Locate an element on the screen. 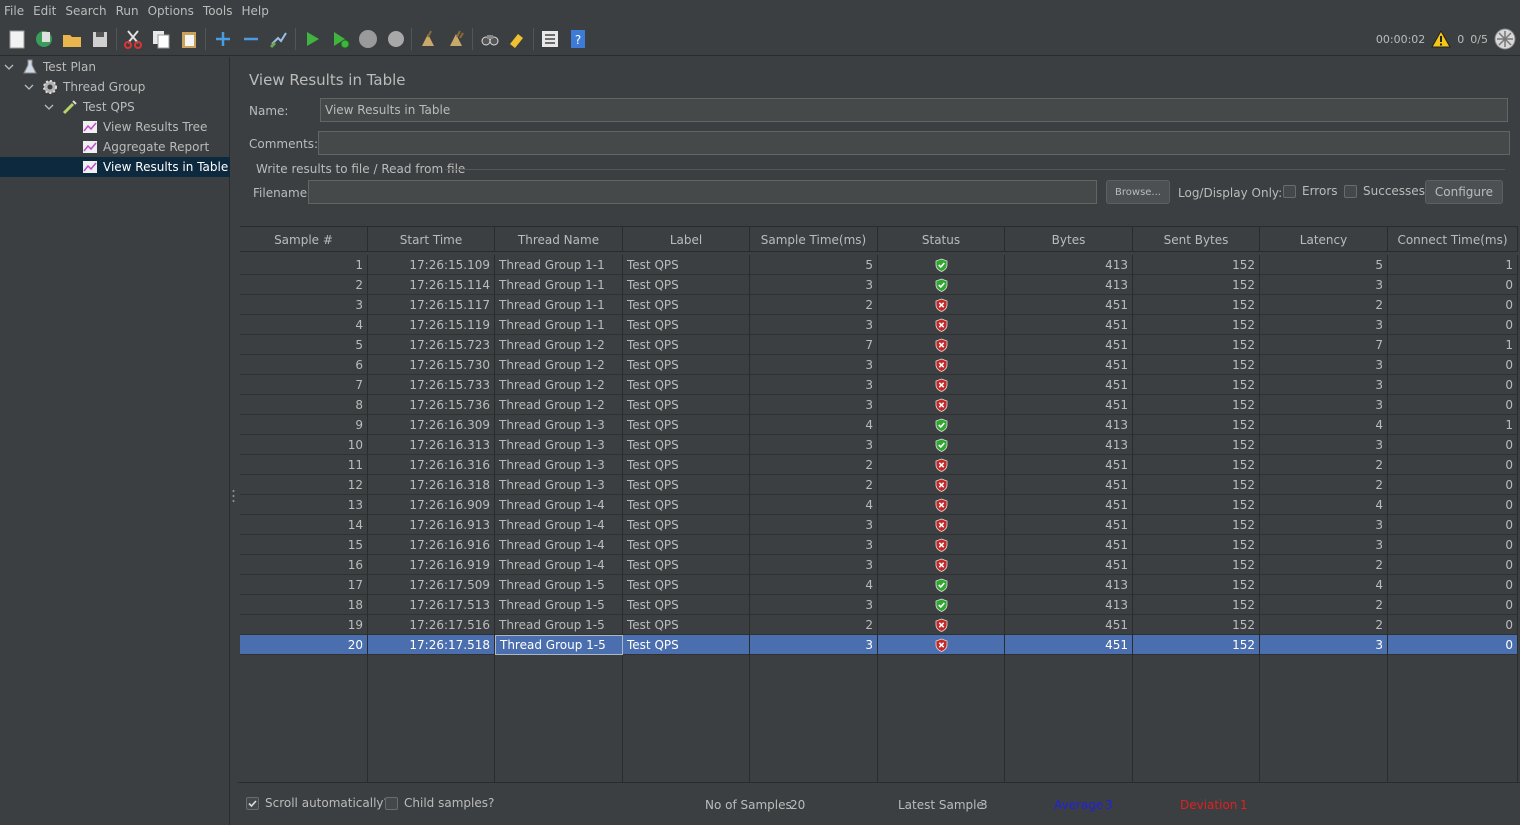 The height and width of the screenshot is (825, 1520). tree-item-test-qps: Test QPS is located at coordinates (115, 107).